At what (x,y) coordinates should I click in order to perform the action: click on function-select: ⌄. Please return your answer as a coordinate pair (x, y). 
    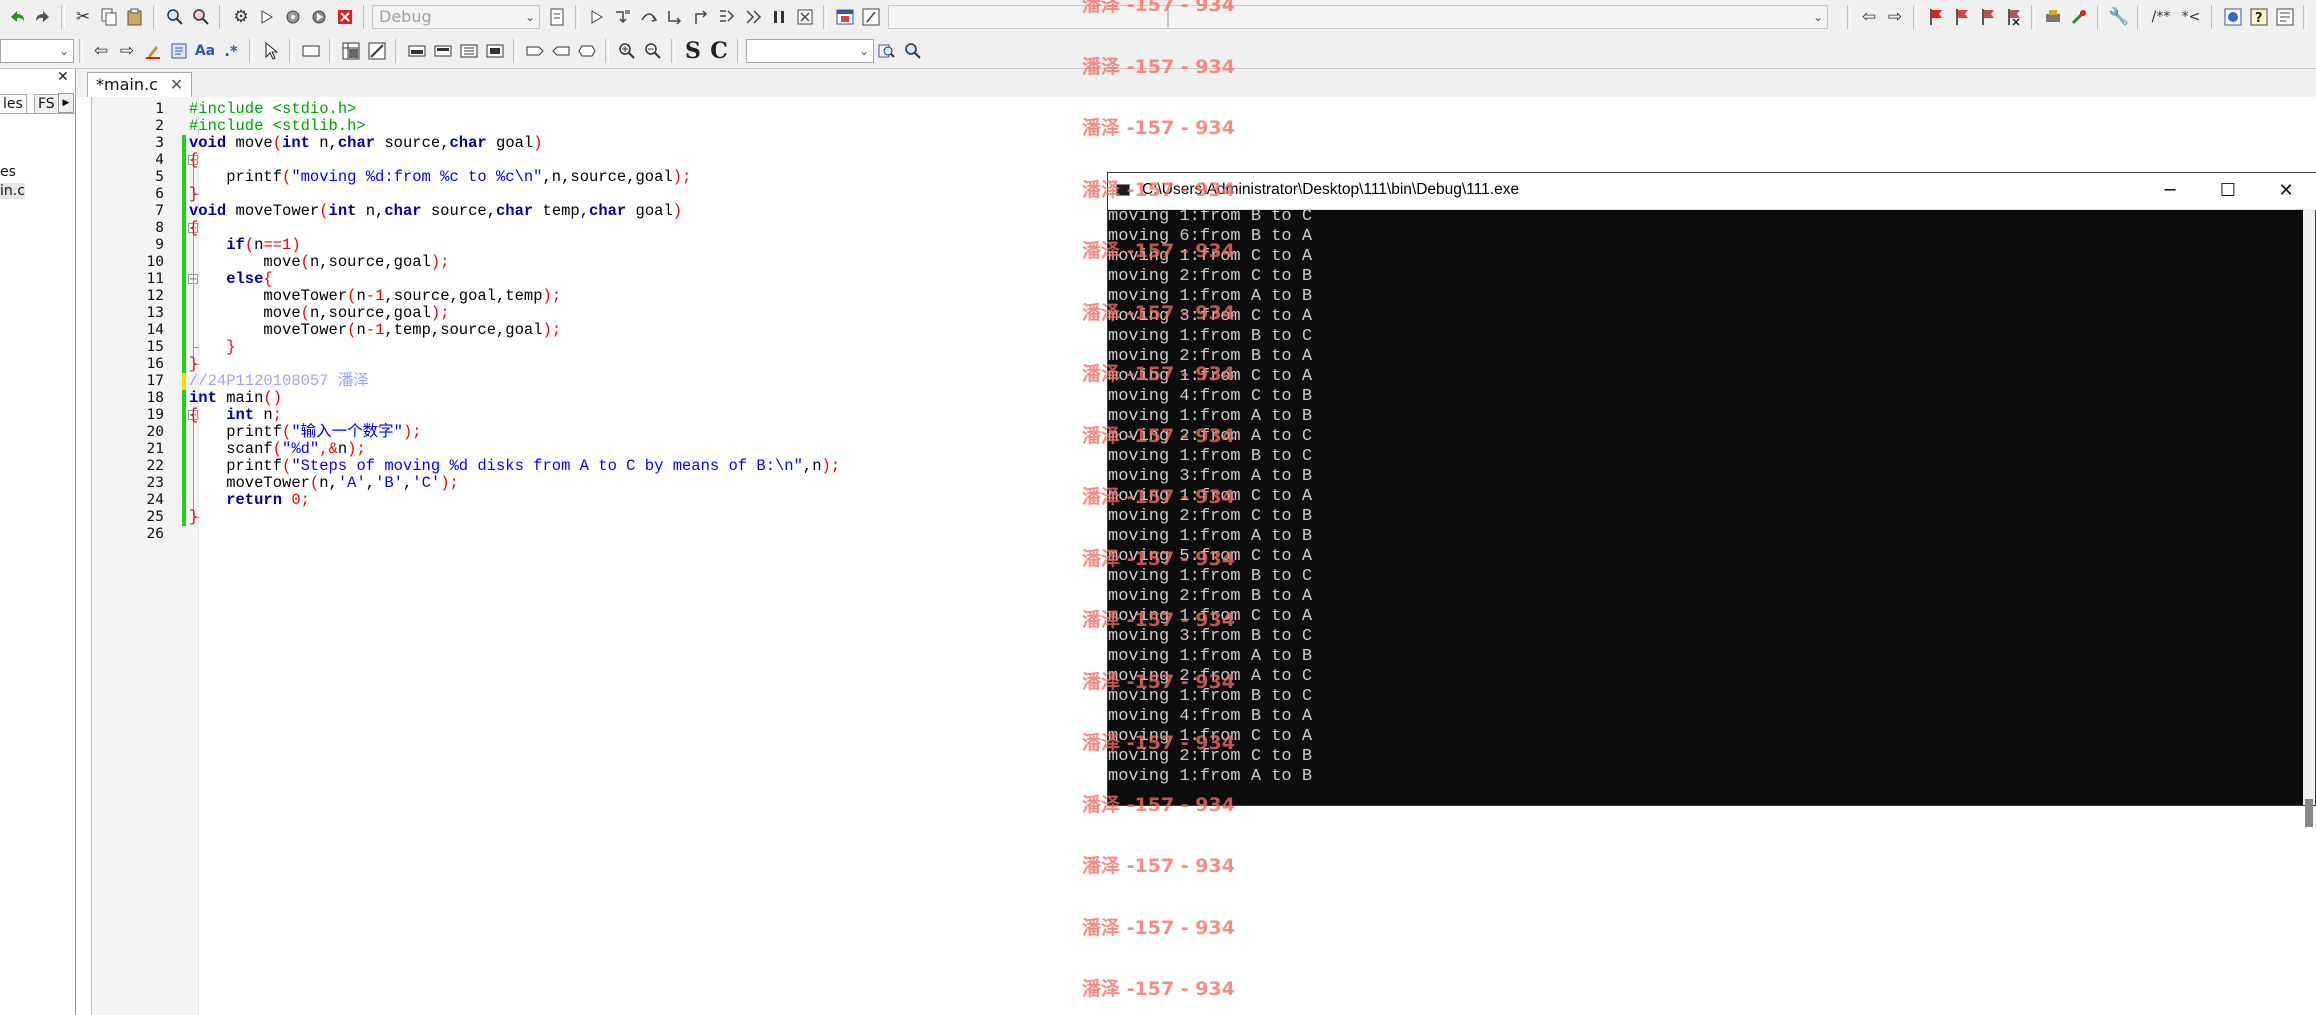
    Looking at the image, I should click on (1498, 17).